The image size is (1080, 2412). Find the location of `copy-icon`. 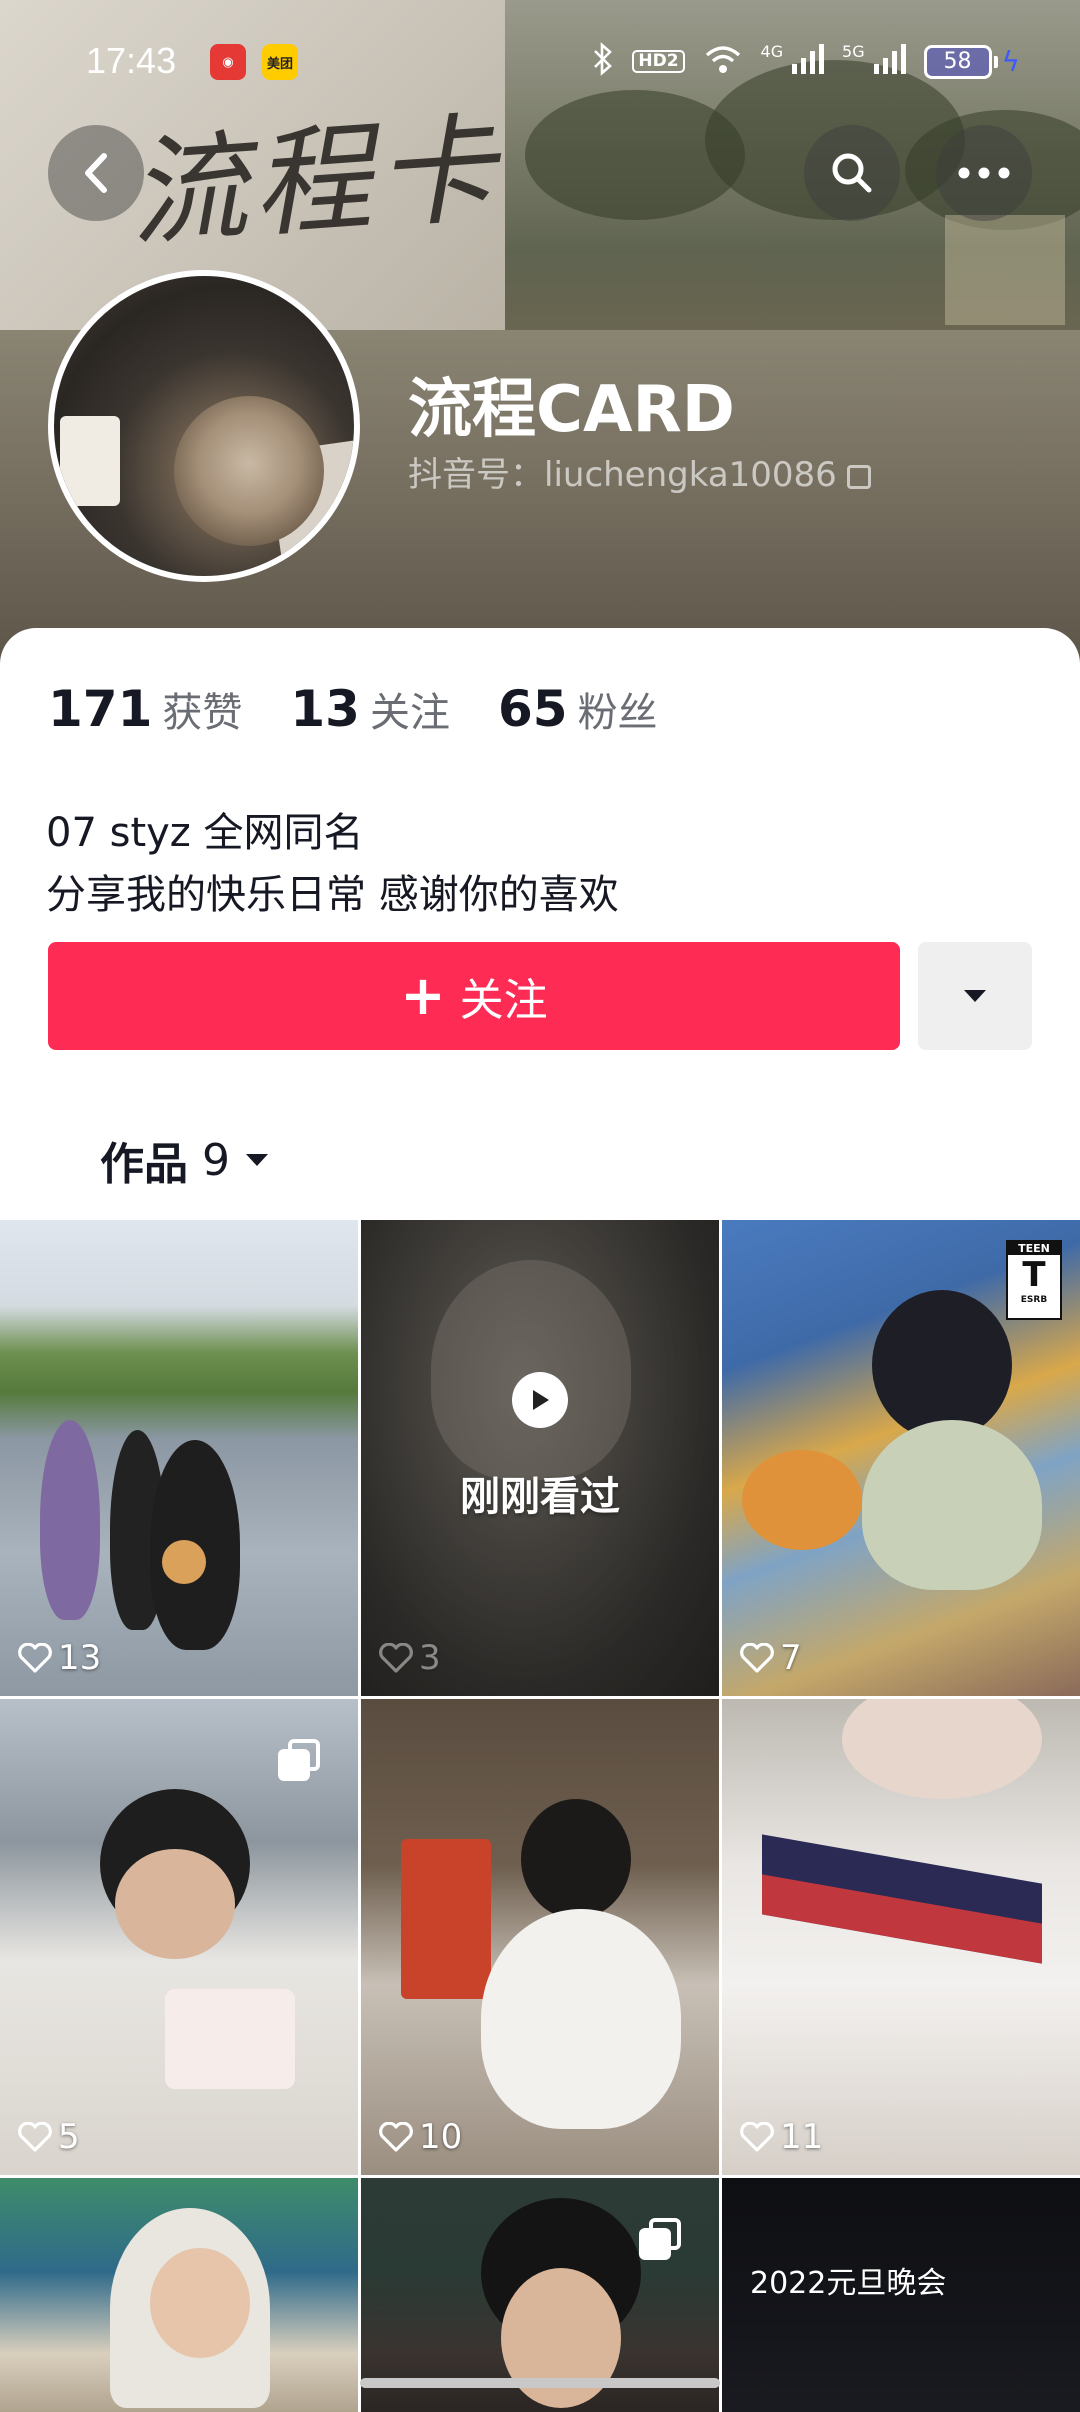

copy-icon is located at coordinates (858, 476).